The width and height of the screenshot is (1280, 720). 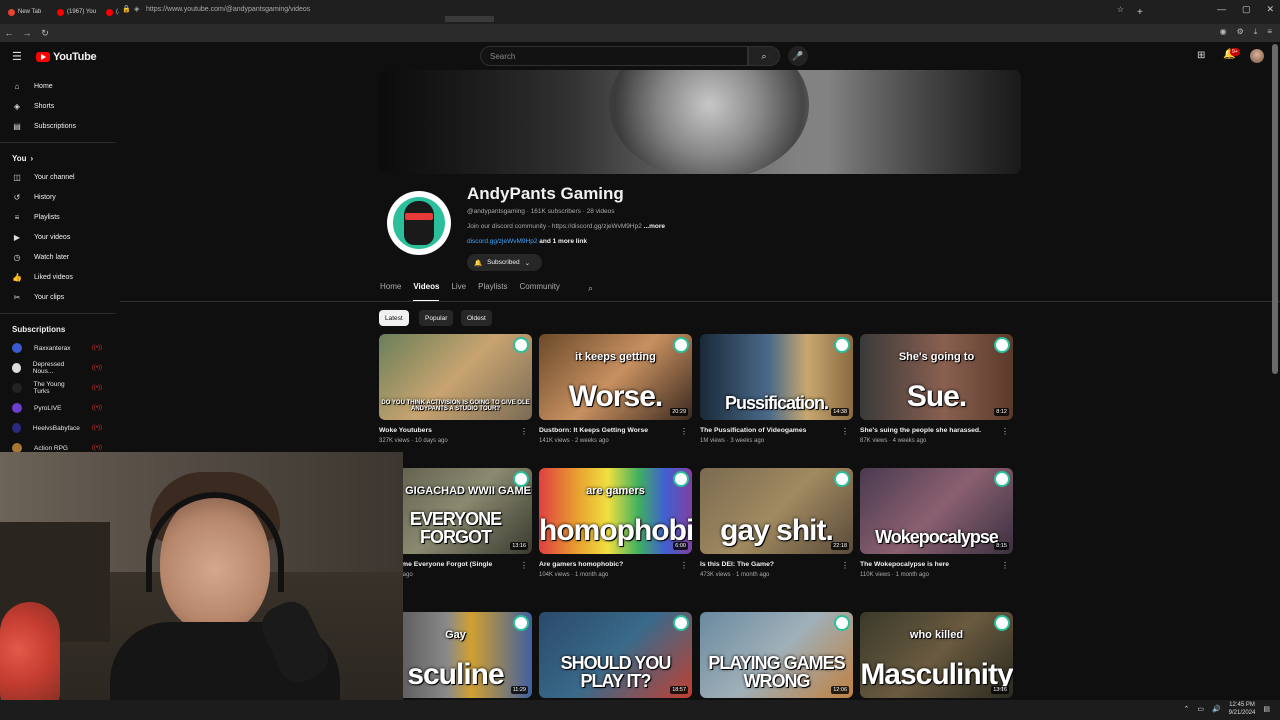 What do you see at coordinates (590, 288) in the screenshot?
I see `channel-search-icon: ⌕` at bounding box center [590, 288].